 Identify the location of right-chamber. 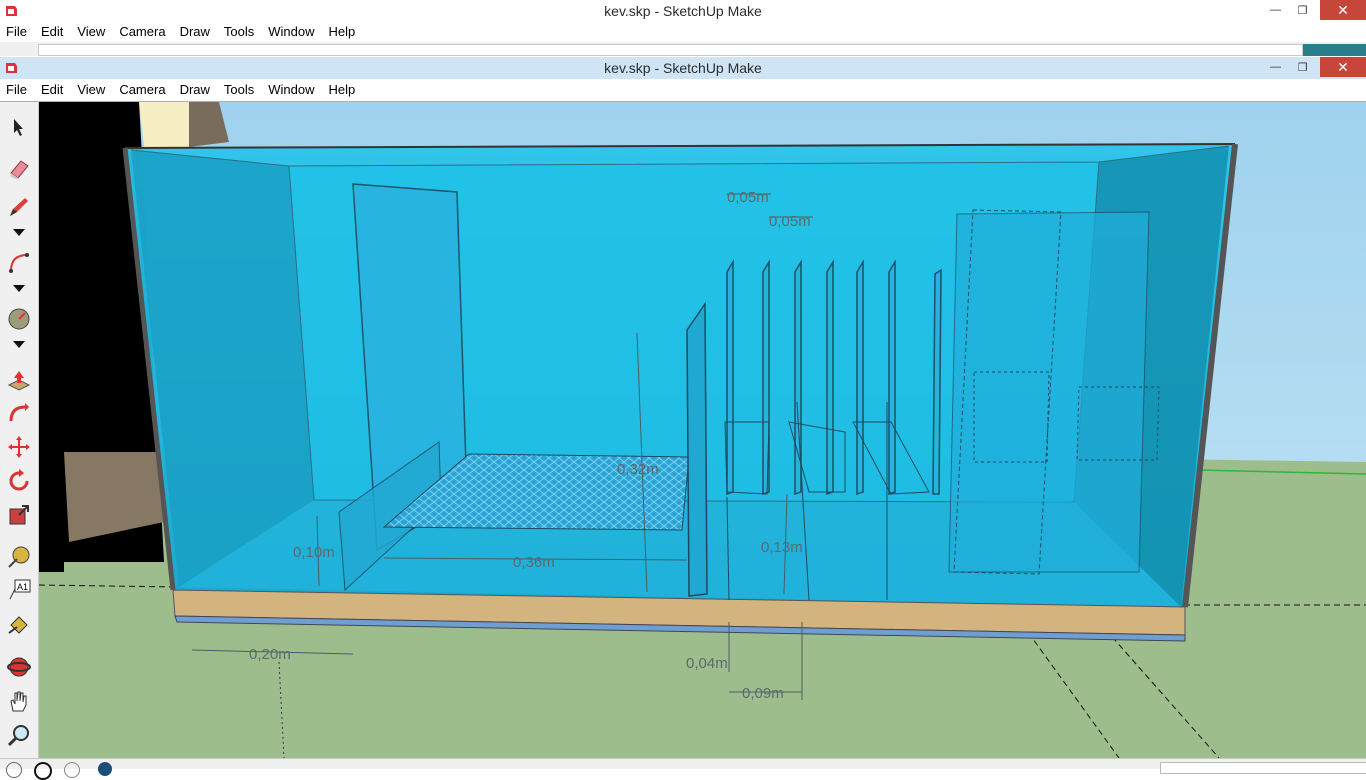
(1049, 392).